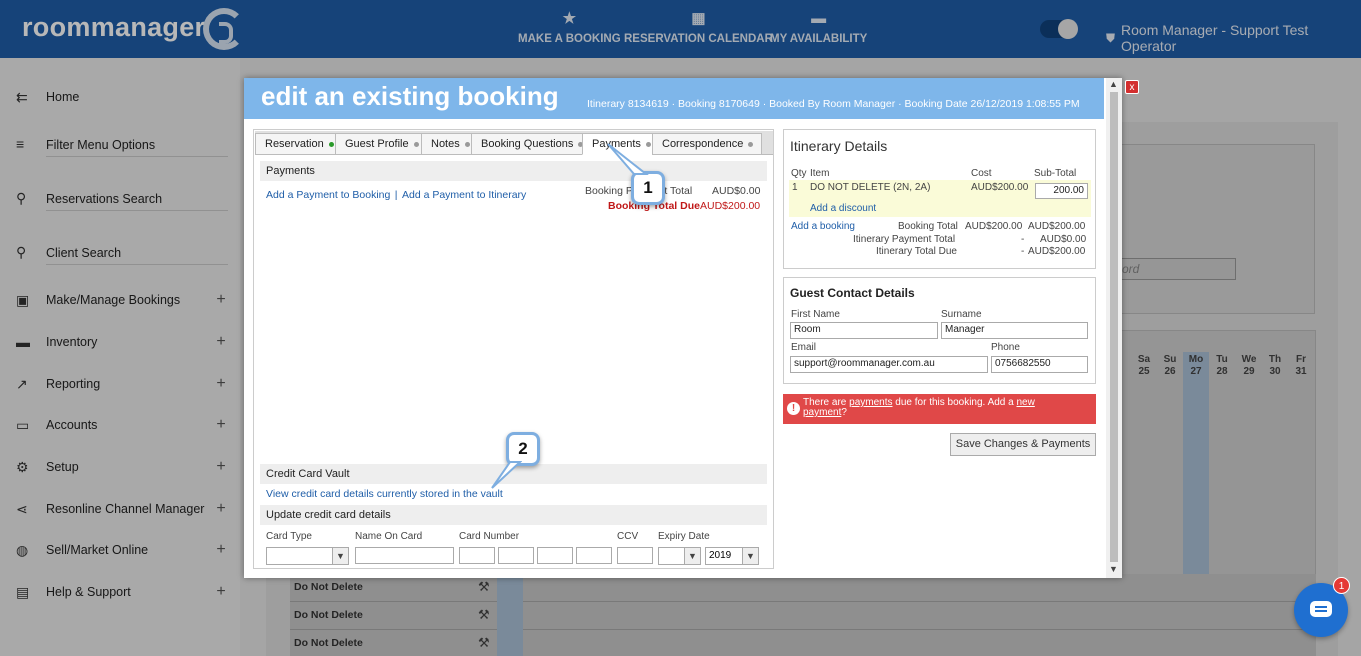 This screenshot has width=1361, height=656. Describe the element at coordinates (839, 146) in the screenshot. I see `itinerary-details-heading: Itinerary Details` at that location.